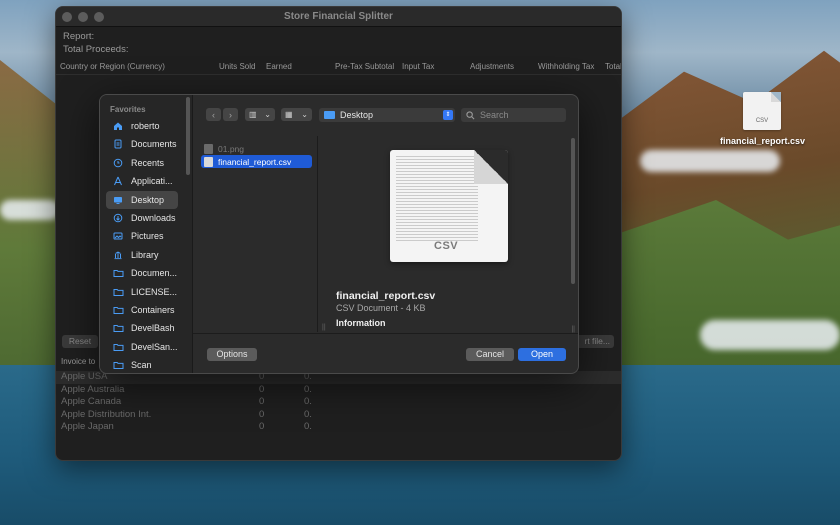 This screenshot has width=840, height=525. What do you see at coordinates (361, 323) in the screenshot?
I see `preview-information-heading: Information` at bounding box center [361, 323].